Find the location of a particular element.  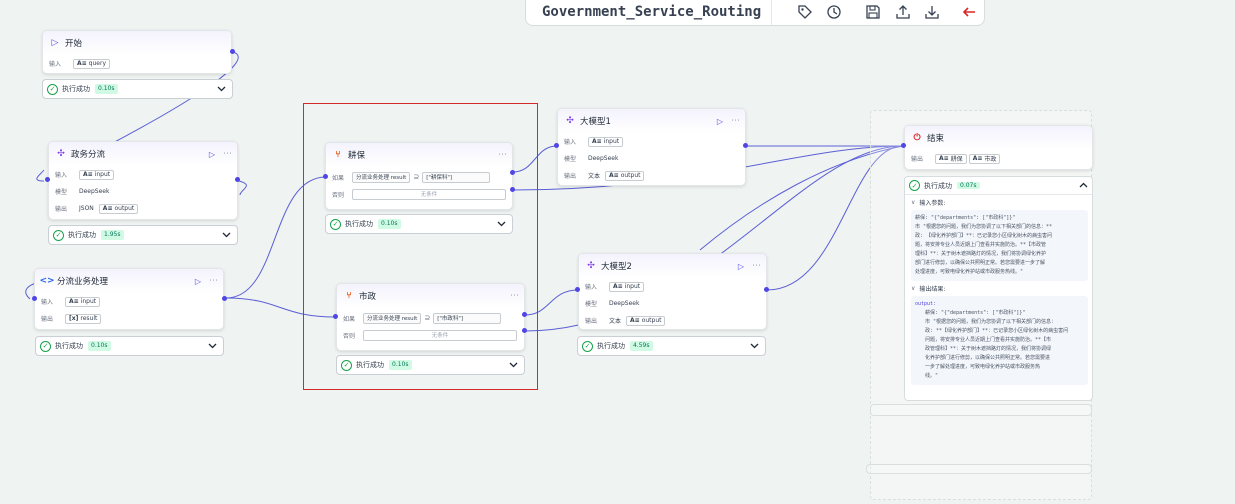

node-start: ▷ 开始 输入 A≡ query is located at coordinates (137, 52).